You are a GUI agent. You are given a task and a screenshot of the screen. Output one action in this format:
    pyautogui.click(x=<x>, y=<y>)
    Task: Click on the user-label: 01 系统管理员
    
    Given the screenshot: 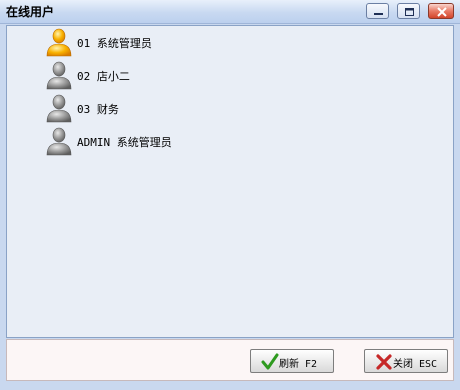 What is the action you would take?
    pyautogui.click(x=114, y=43)
    